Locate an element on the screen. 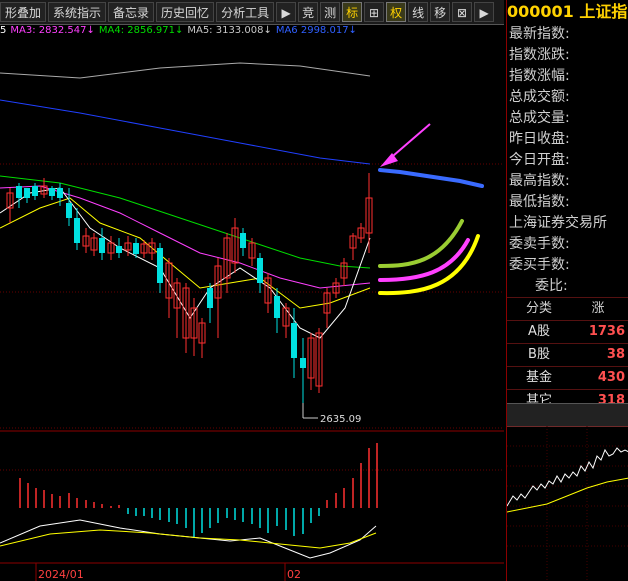  info-label: 总成交额: is located at coordinates (539, 97).